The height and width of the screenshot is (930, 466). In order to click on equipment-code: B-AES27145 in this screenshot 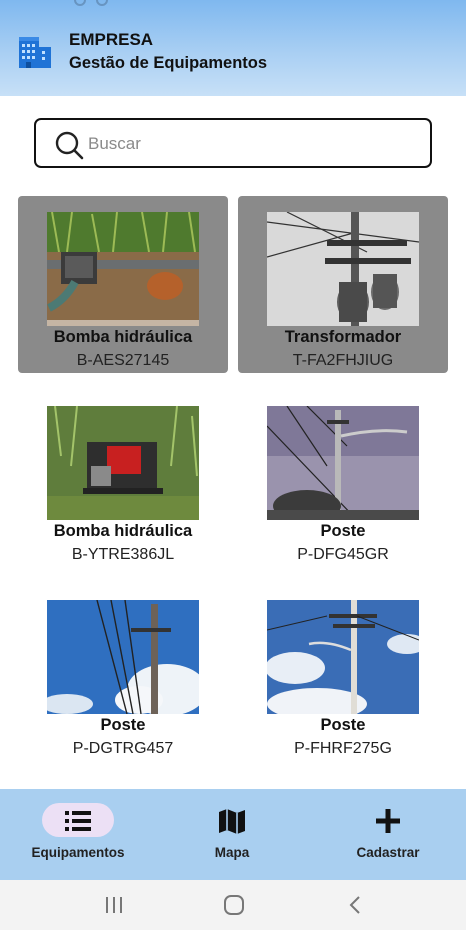, I will do `click(123, 360)`.